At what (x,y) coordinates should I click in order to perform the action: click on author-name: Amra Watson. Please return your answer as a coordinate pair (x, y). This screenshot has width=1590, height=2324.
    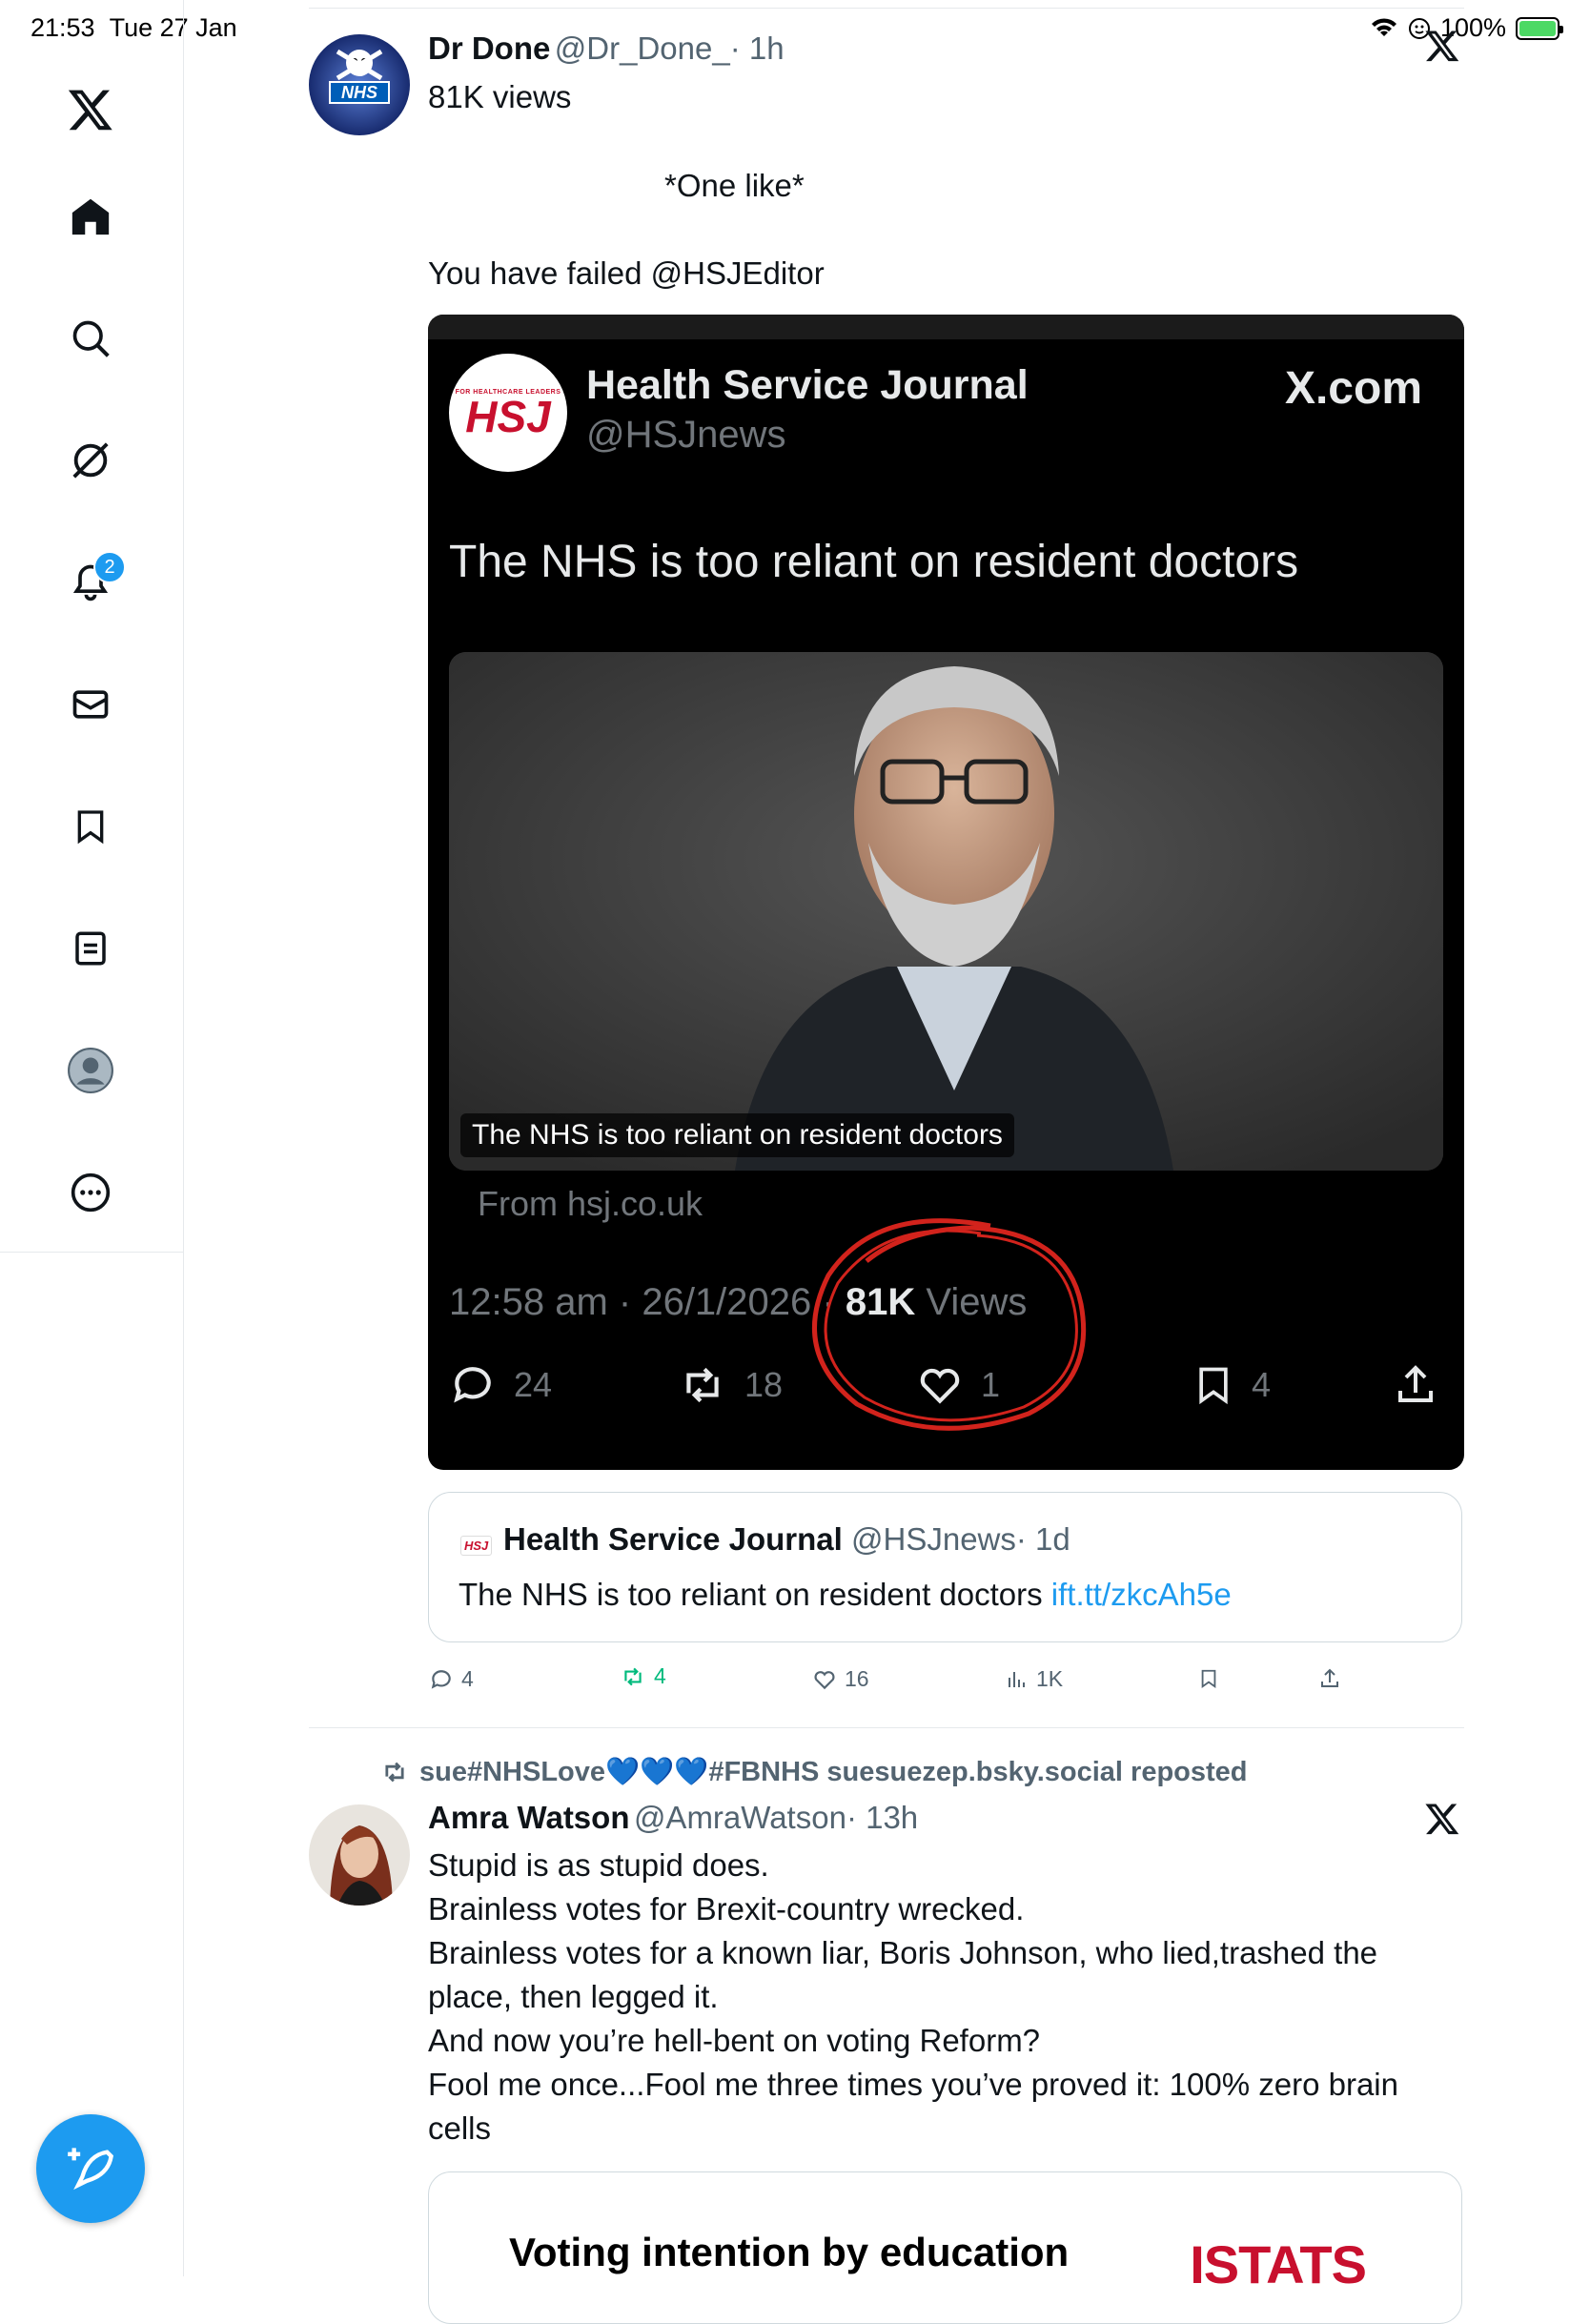
    Looking at the image, I should click on (528, 1817).